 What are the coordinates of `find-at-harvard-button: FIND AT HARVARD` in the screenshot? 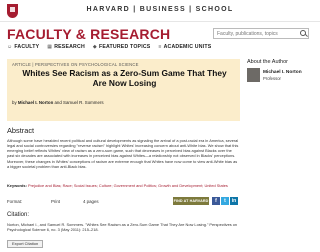 It's located at (191, 201).